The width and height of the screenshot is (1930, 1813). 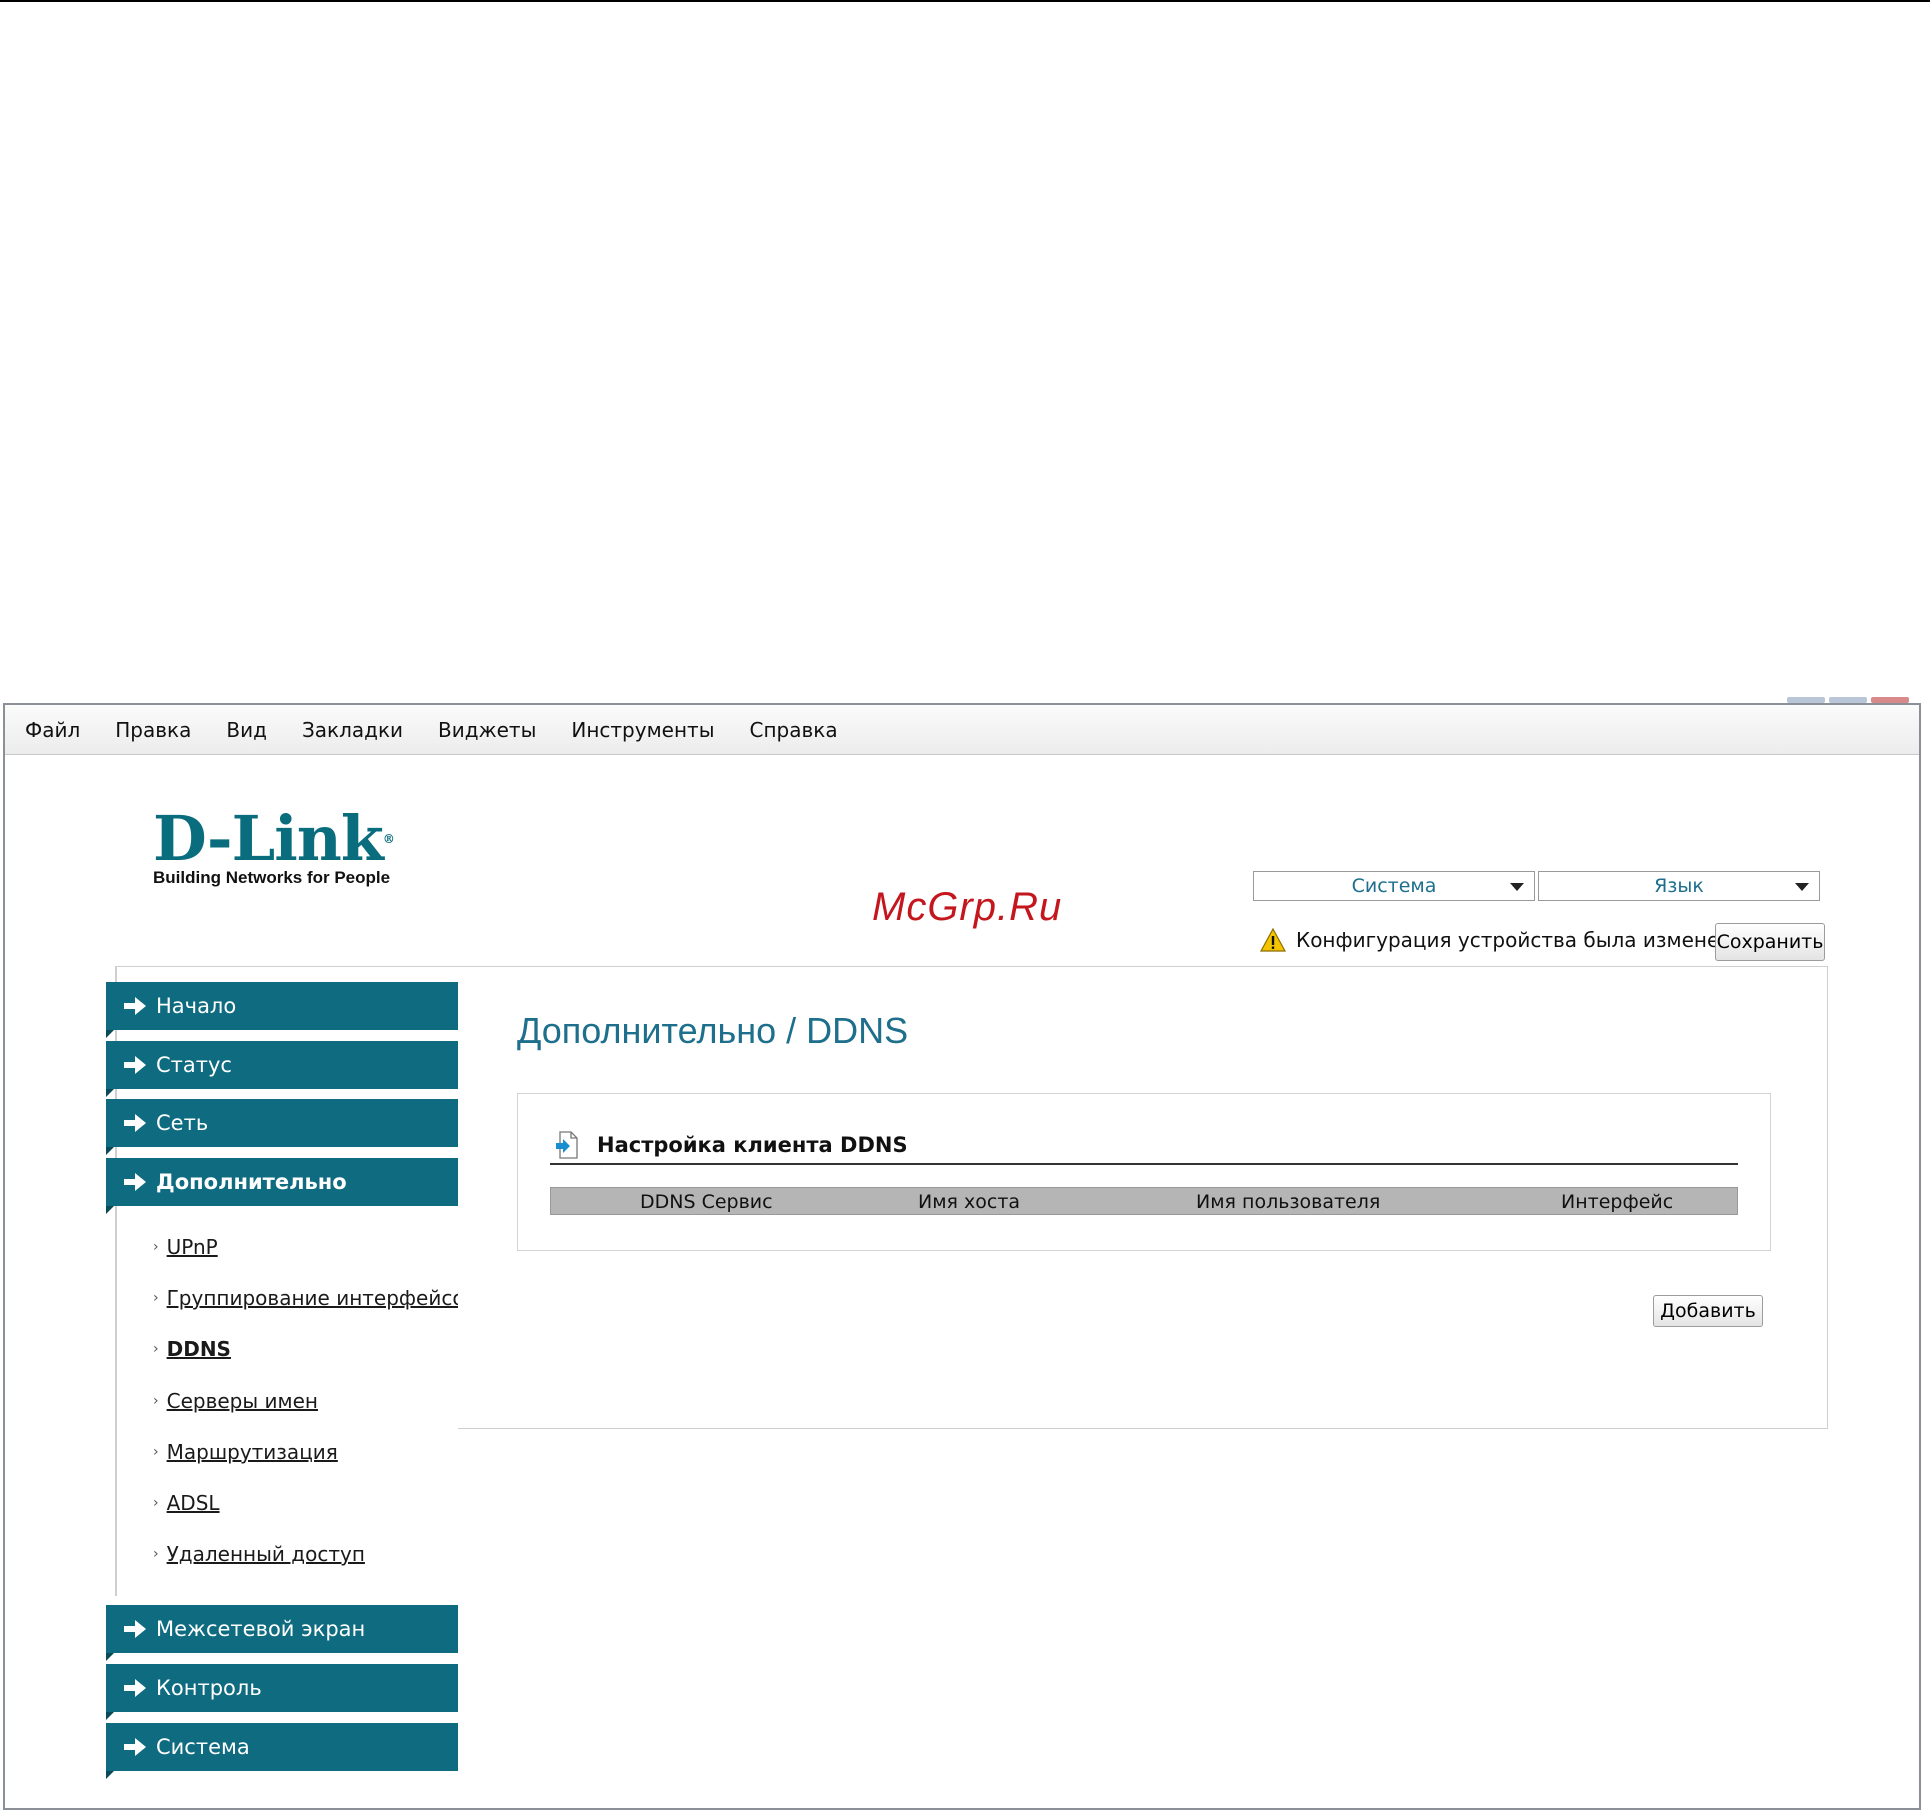 What do you see at coordinates (752, 1145) in the screenshot?
I see `section-title-text: Настройка клиента DDNS` at bounding box center [752, 1145].